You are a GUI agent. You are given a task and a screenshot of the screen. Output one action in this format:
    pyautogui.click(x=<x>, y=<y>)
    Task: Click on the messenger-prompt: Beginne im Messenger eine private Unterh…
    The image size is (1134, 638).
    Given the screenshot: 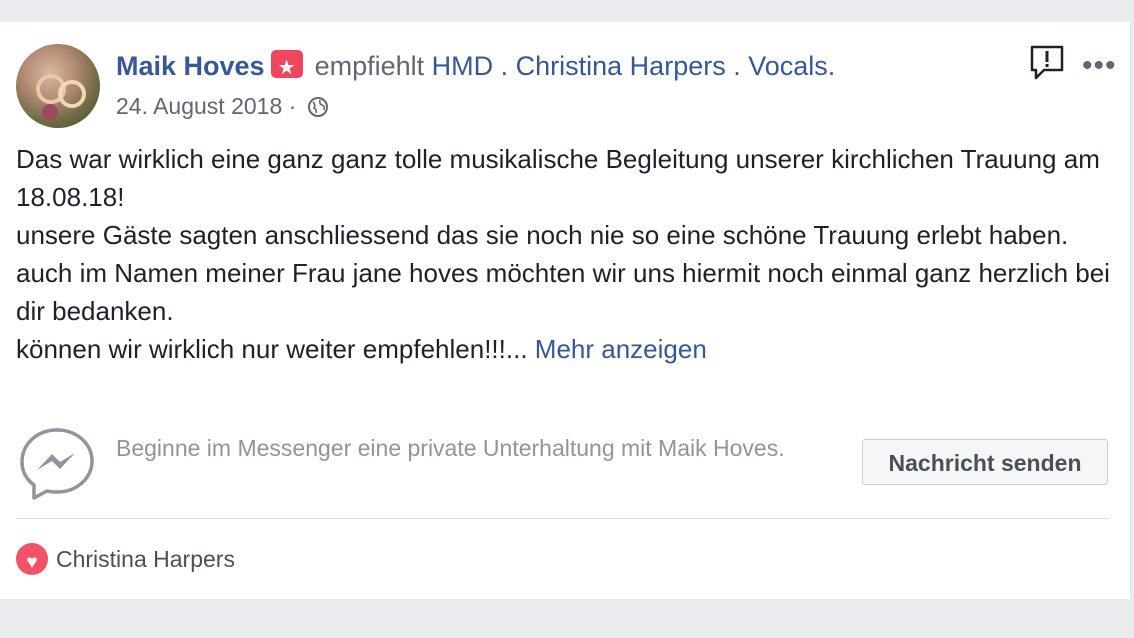 What is the action you would take?
    pyautogui.click(x=450, y=448)
    